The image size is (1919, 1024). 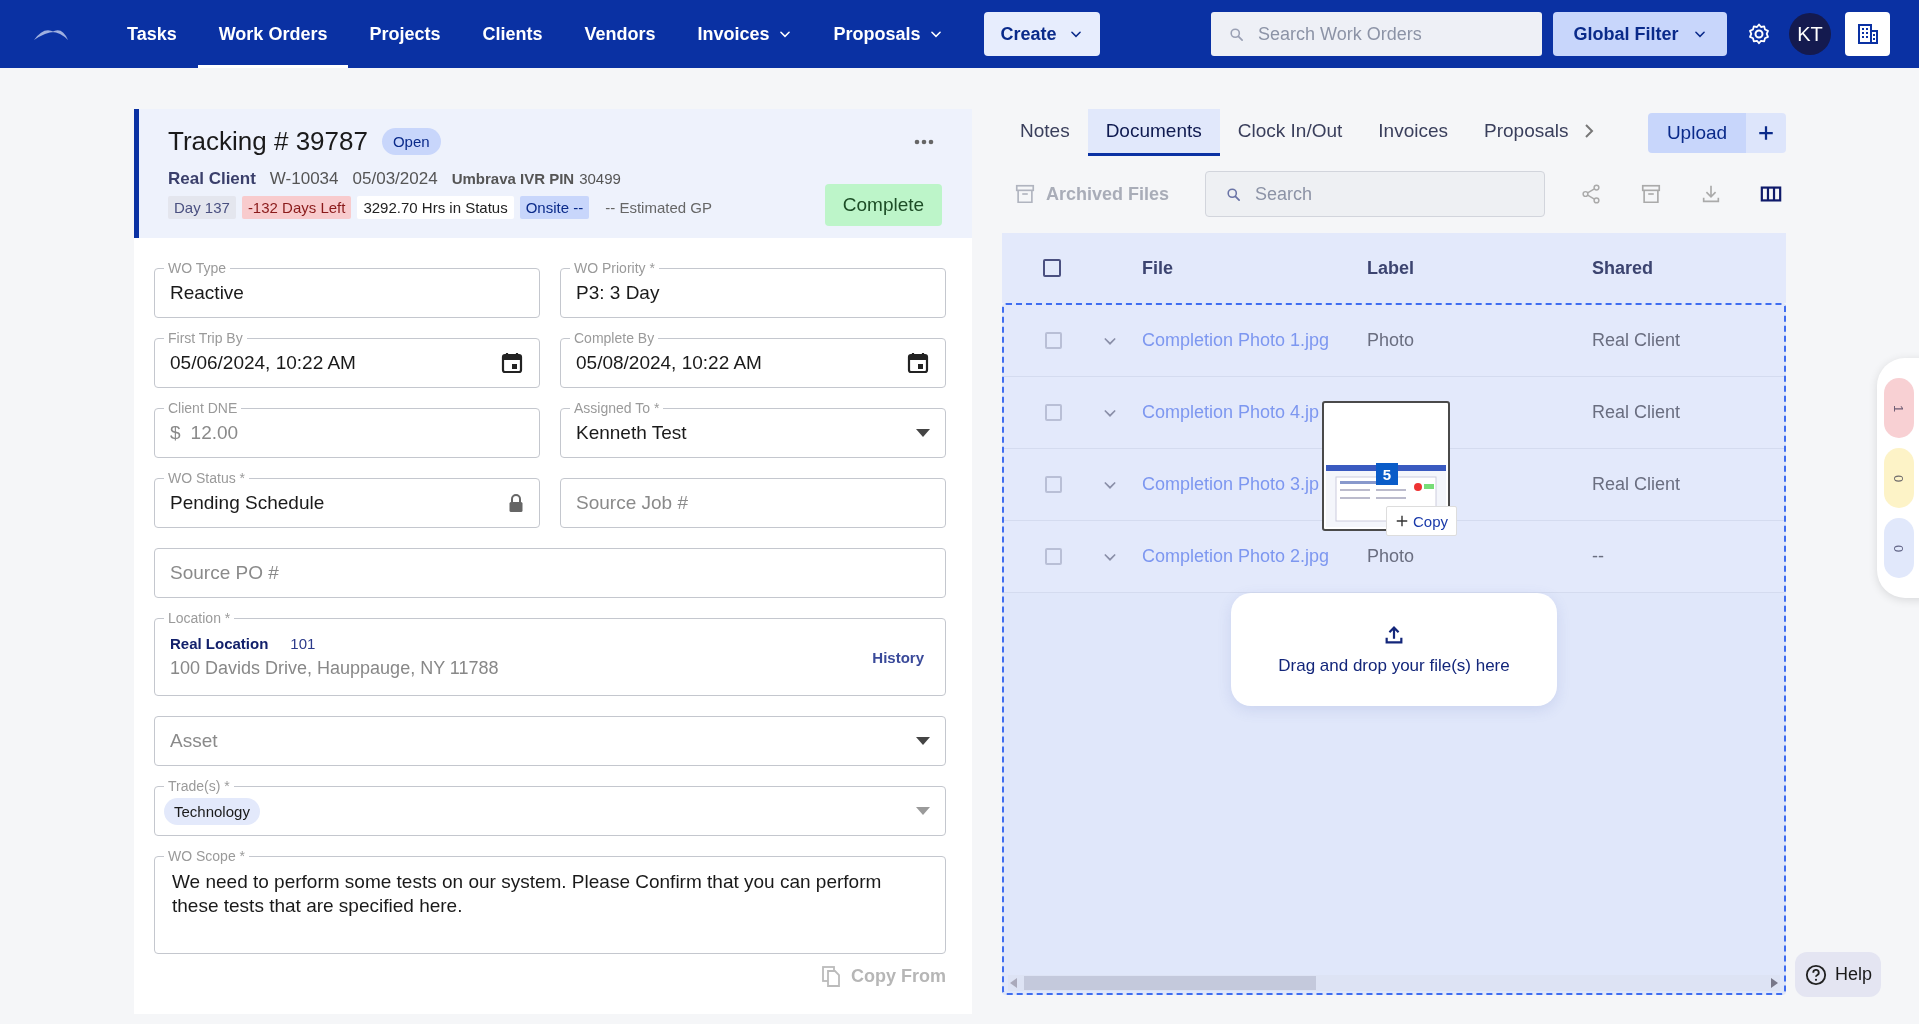 What do you see at coordinates (1810, 34) in the screenshot?
I see `user-avatar: KT` at bounding box center [1810, 34].